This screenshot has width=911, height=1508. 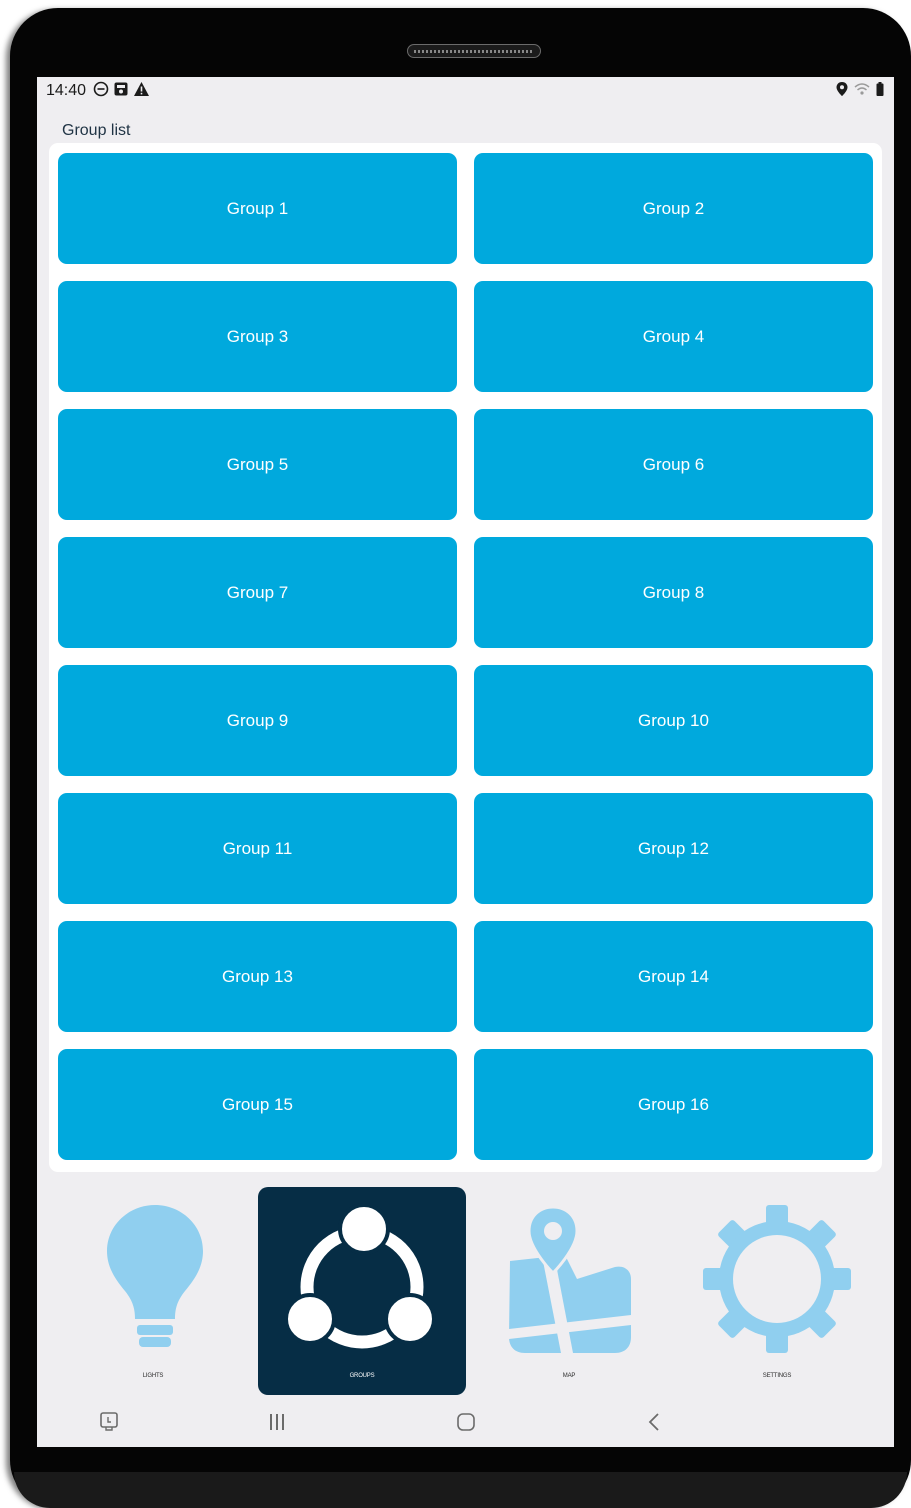 What do you see at coordinates (673, 592) in the screenshot?
I see `group-button: Group 8` at bounding box center [673, 592].